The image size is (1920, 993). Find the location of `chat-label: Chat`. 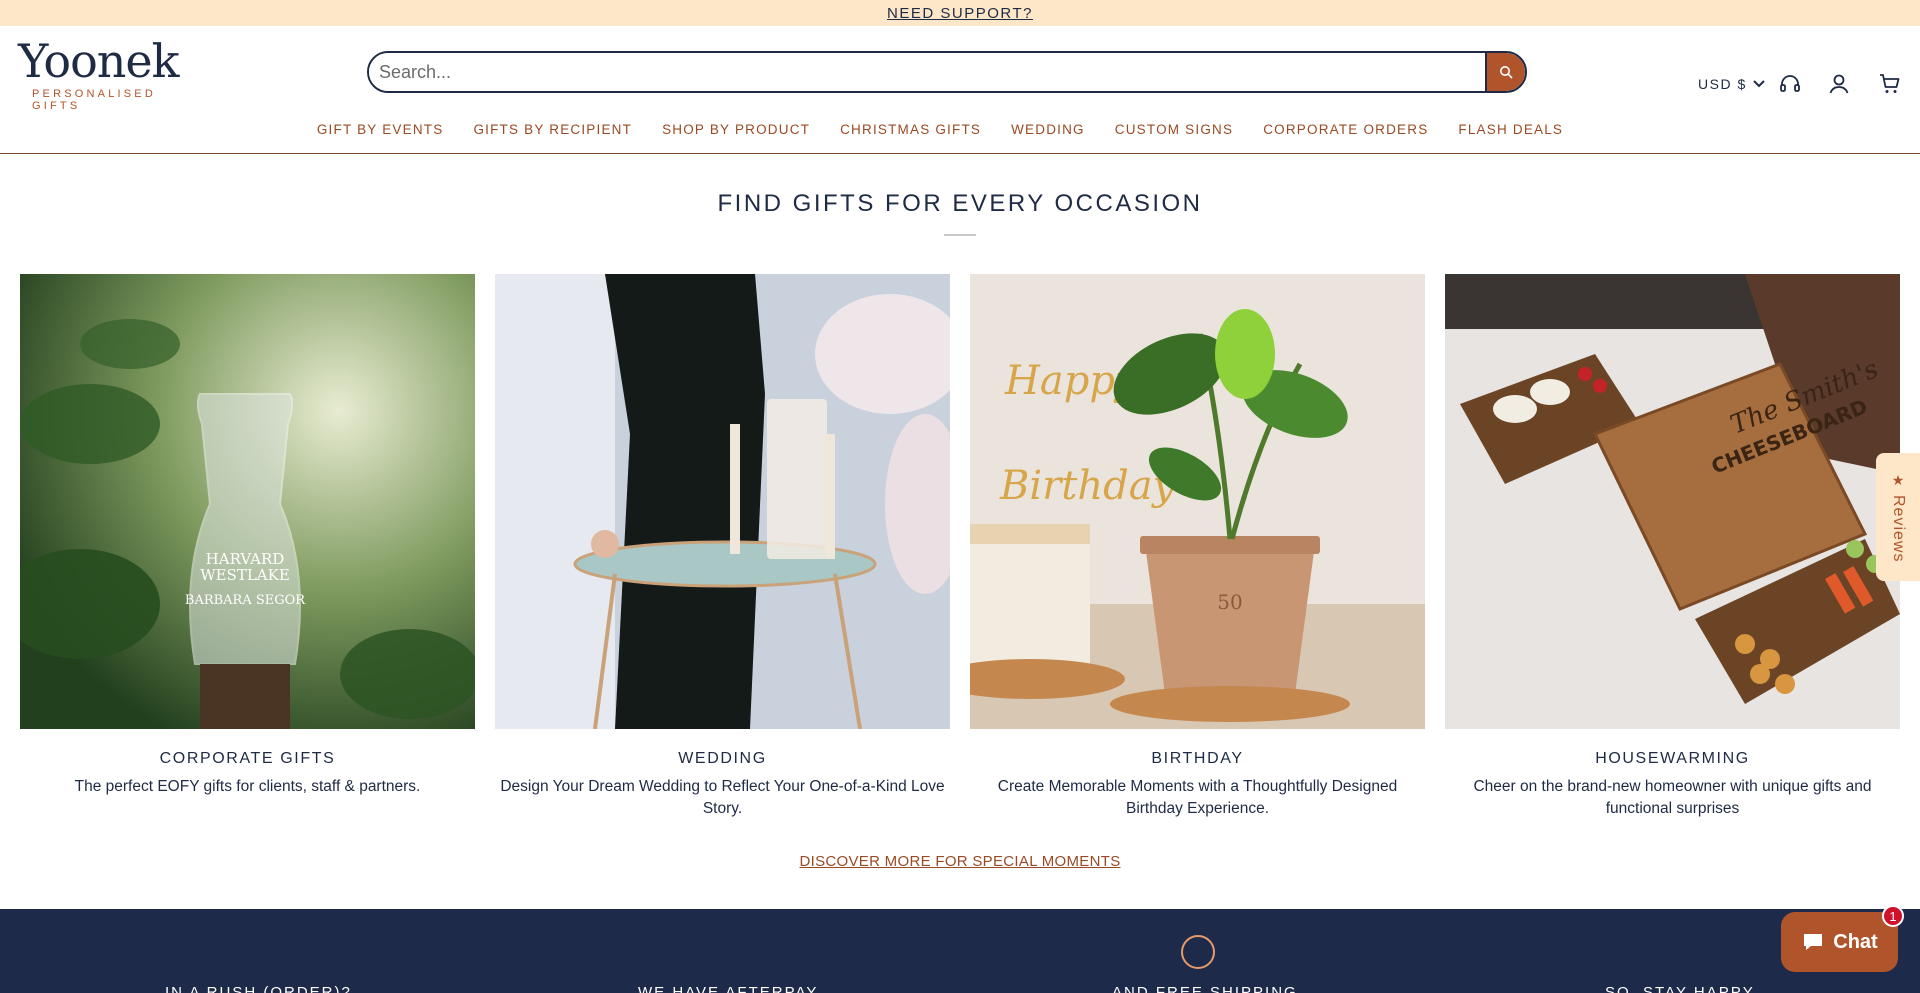

chat-label: Chat is located at coordinates (1855, 941).